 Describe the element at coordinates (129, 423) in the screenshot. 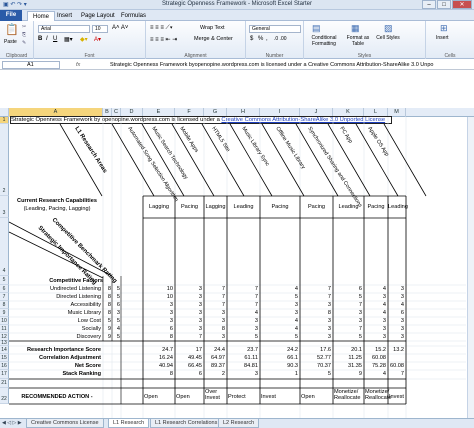

I see `sheet-tab-1: L1 Research` at that location.